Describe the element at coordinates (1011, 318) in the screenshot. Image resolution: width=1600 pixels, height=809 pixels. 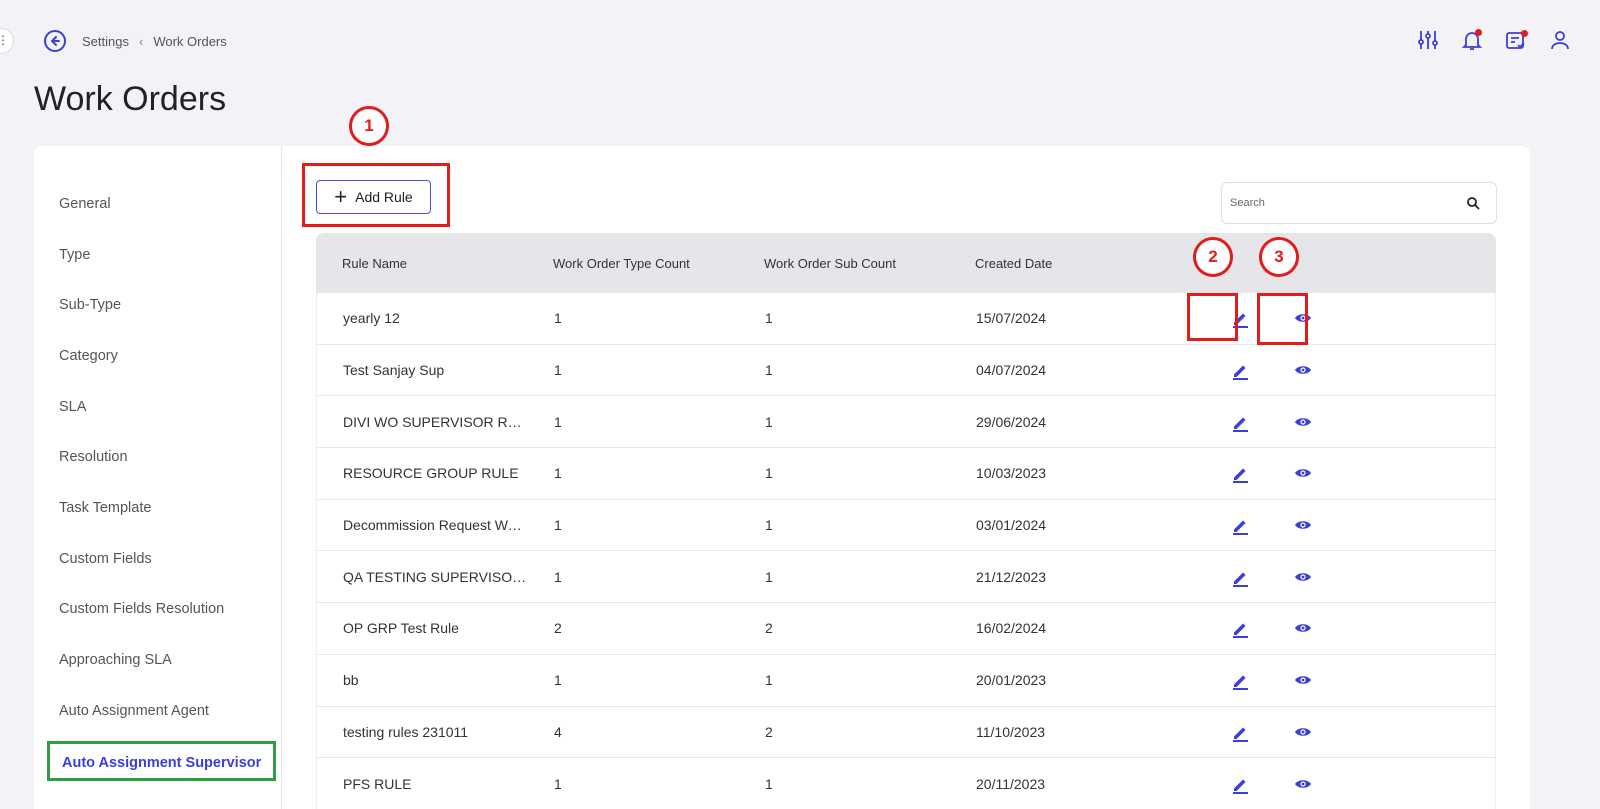
I see `cell-created-date: 15/07/2024` at that location.